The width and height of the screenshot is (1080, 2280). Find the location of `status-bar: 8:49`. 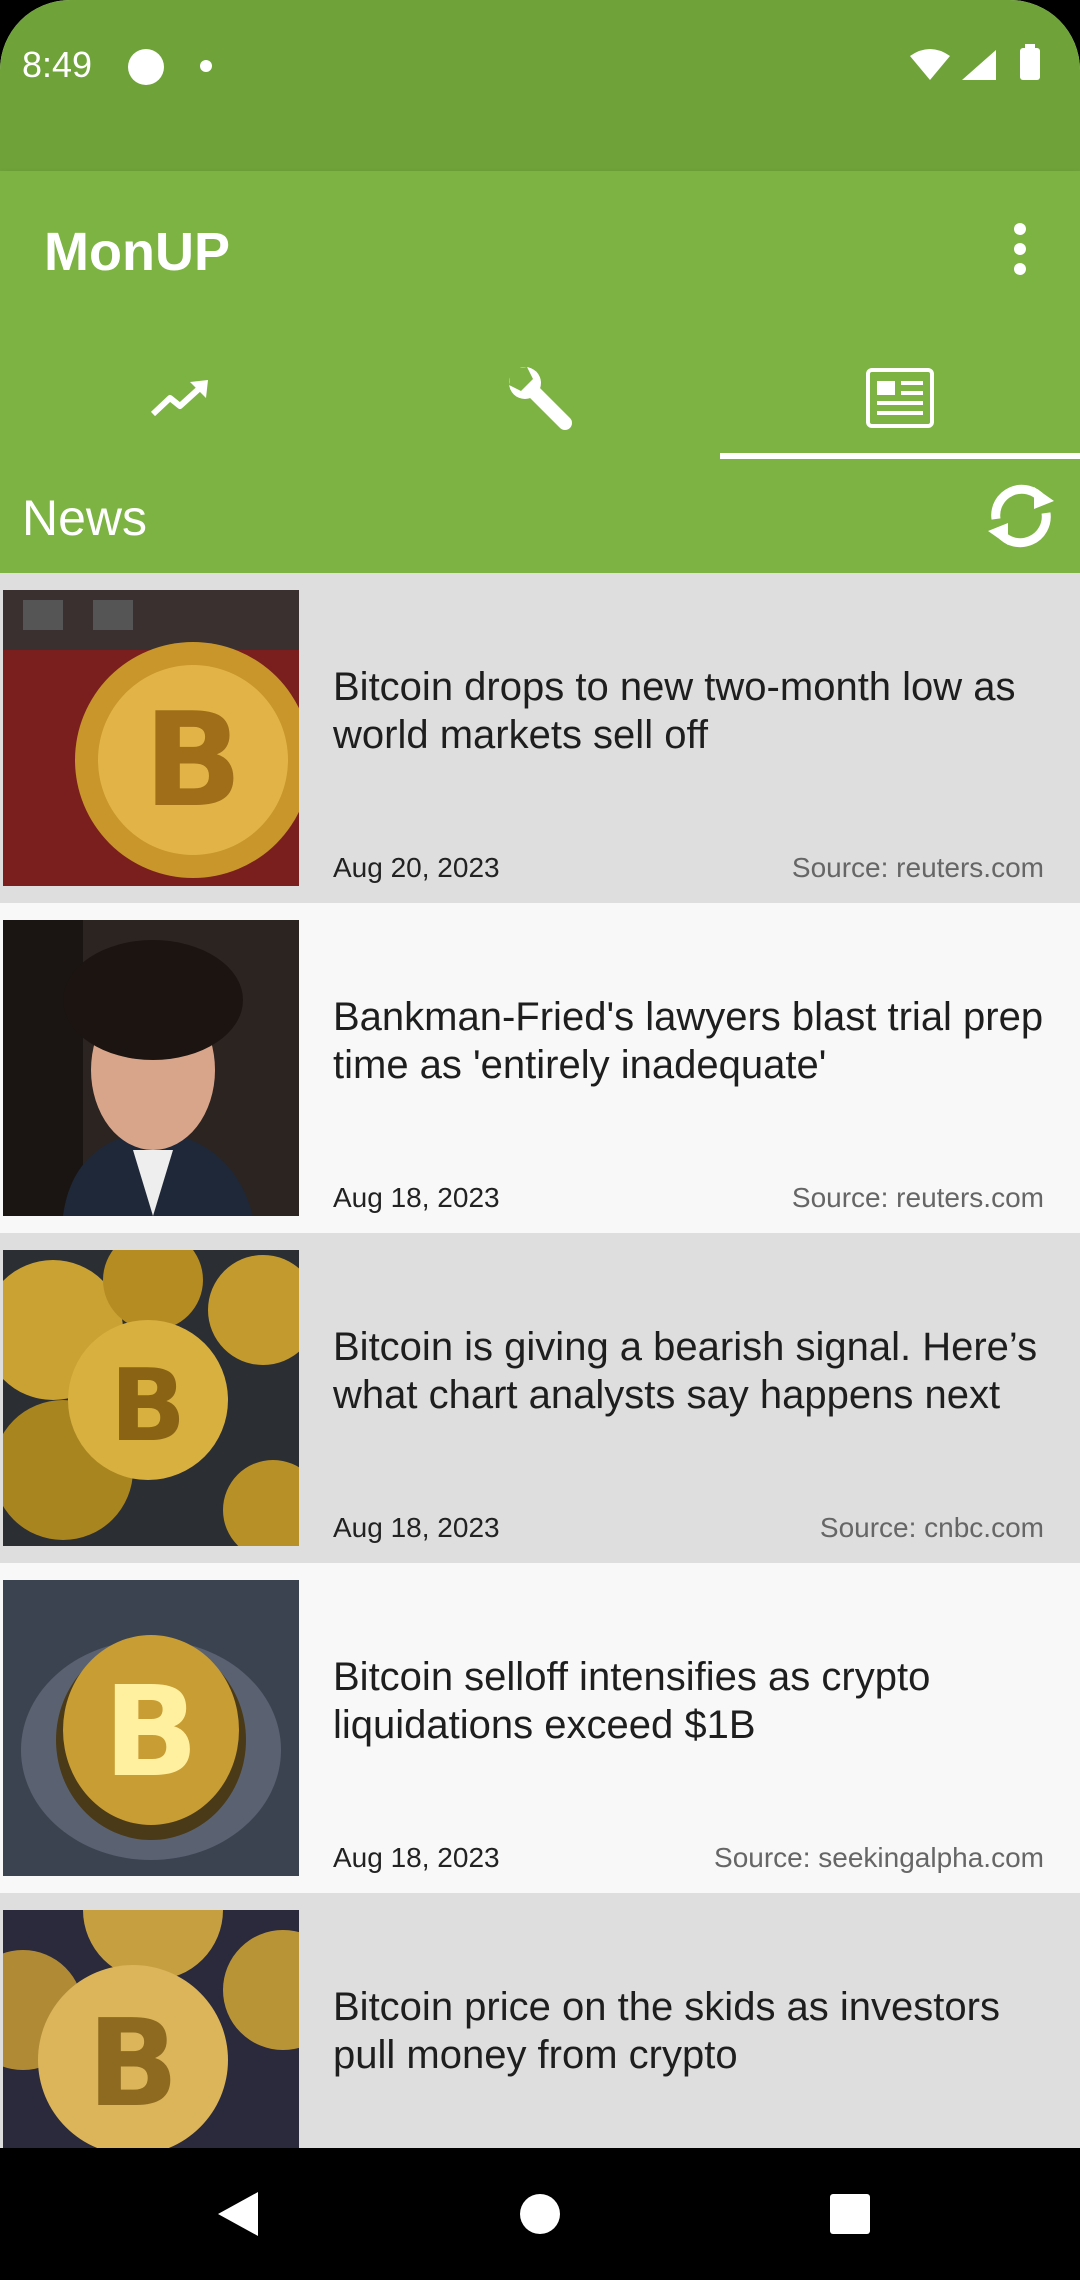

status-bar: 8:49 is located at coordinates (540, 85).